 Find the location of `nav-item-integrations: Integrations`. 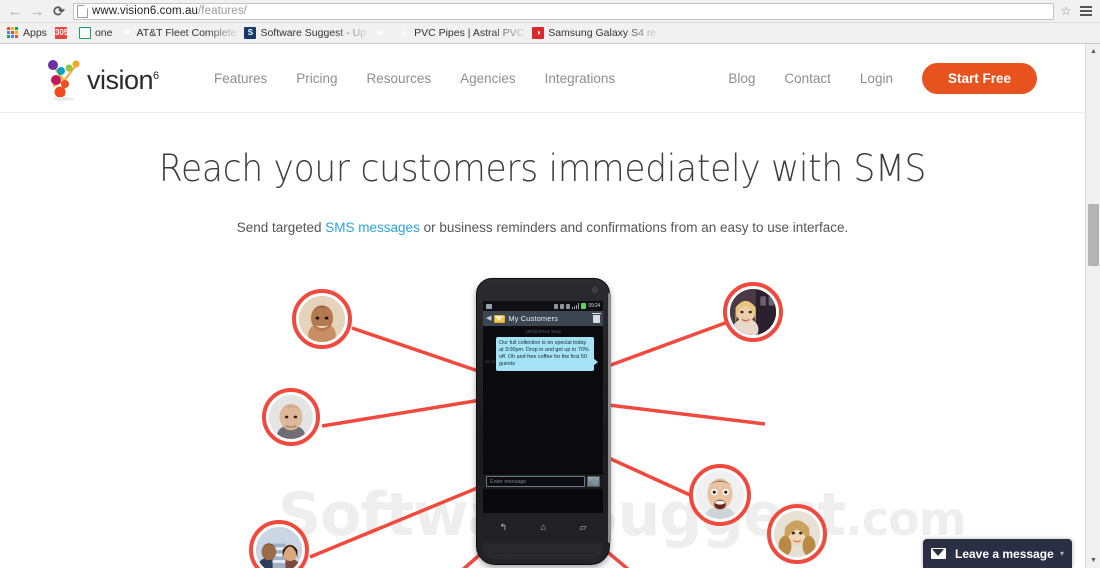

nav-item-integrations: Integrations is located at coordinates (580, 78).